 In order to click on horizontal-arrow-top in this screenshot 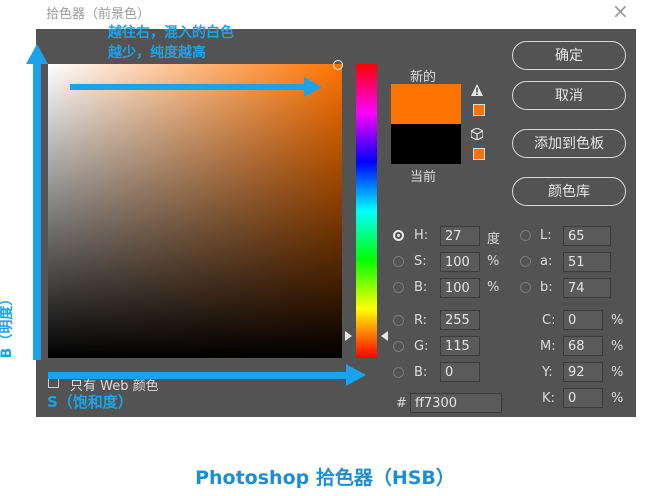, I will do `click(196, 87)`.